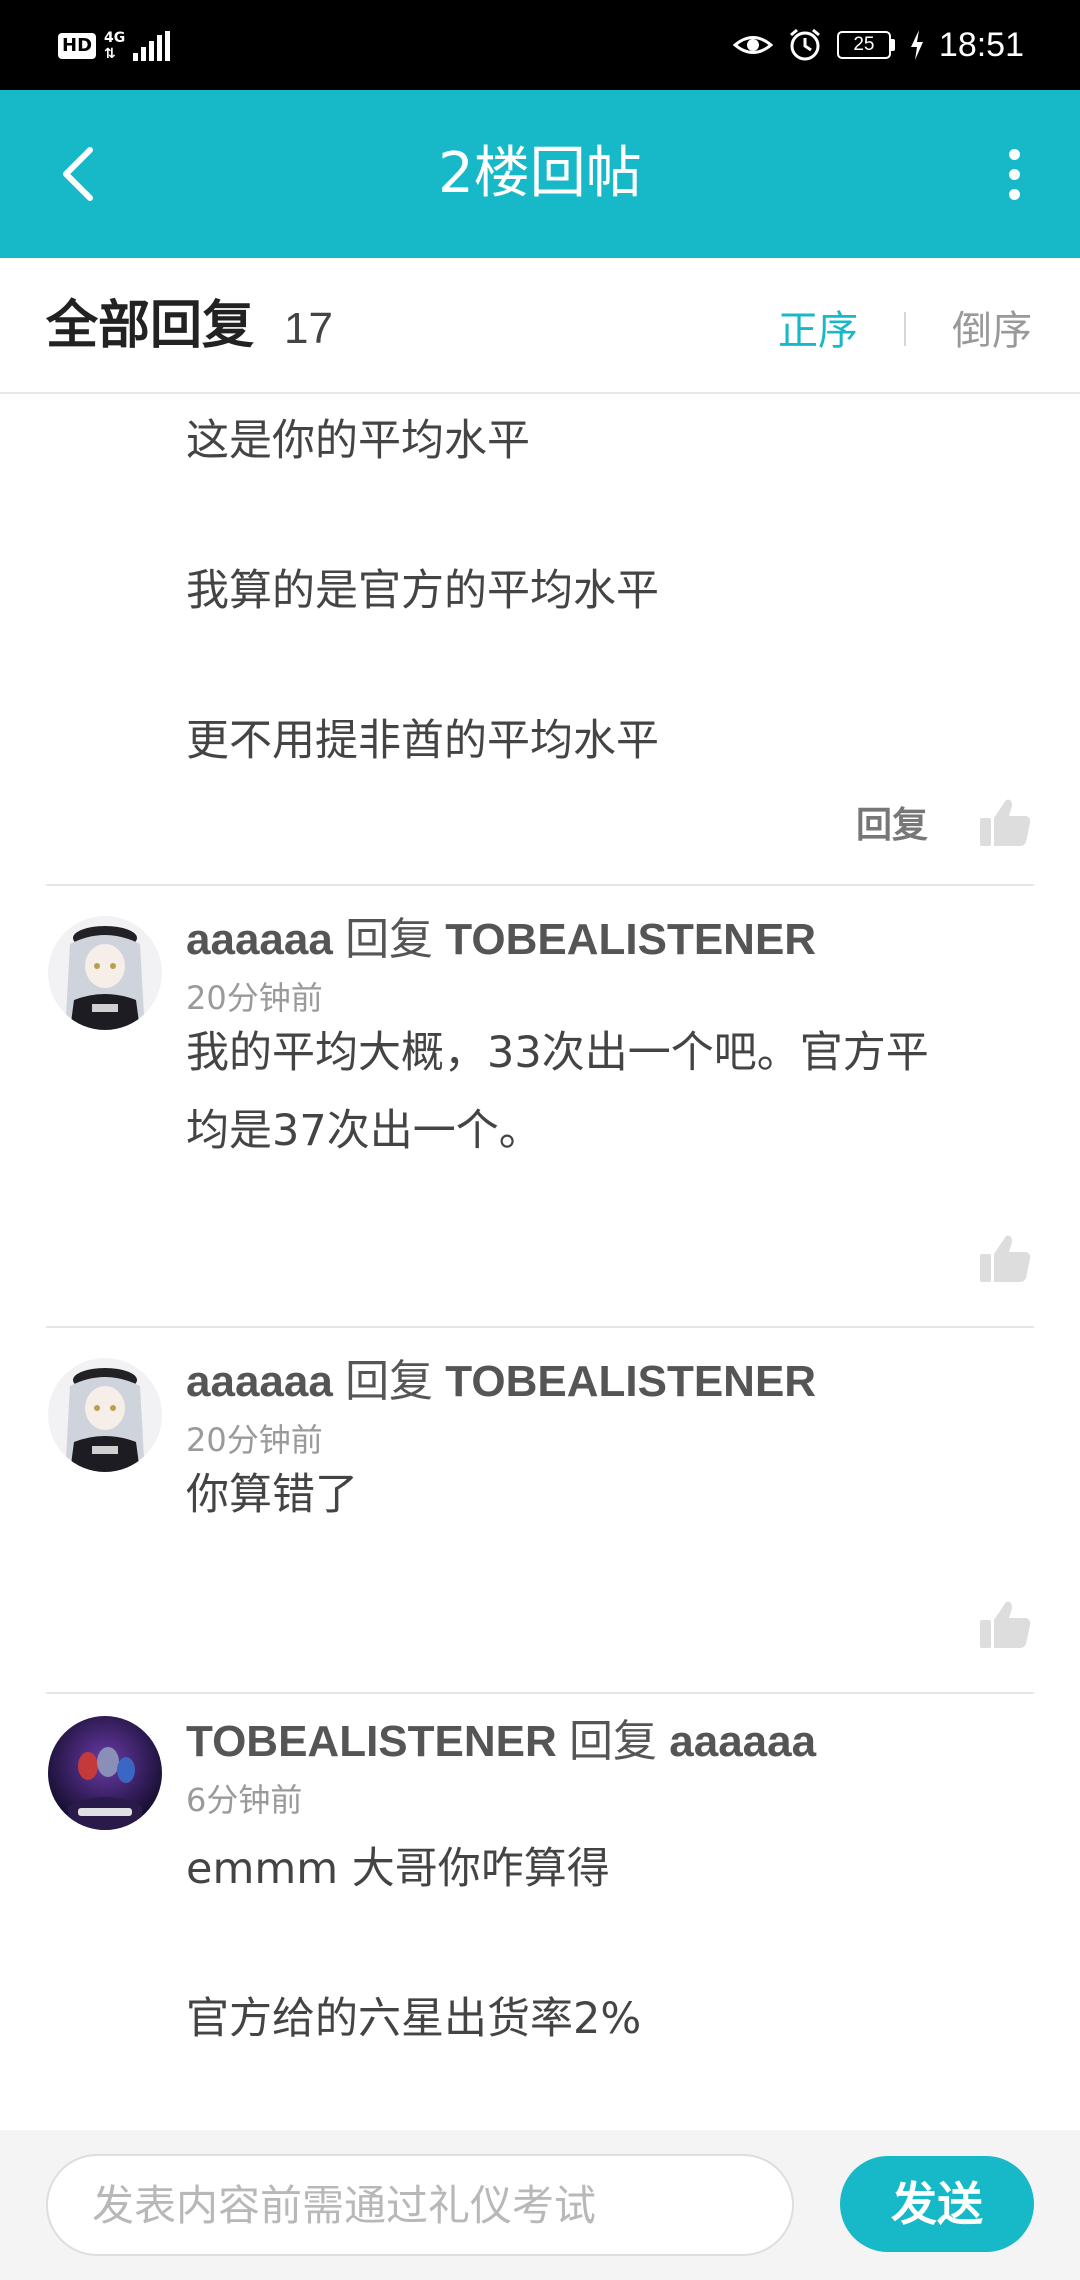  Describe the element at coordinates (818, 331) in the screenshot. I see `sort-ascending-tab: 正序` at that location.